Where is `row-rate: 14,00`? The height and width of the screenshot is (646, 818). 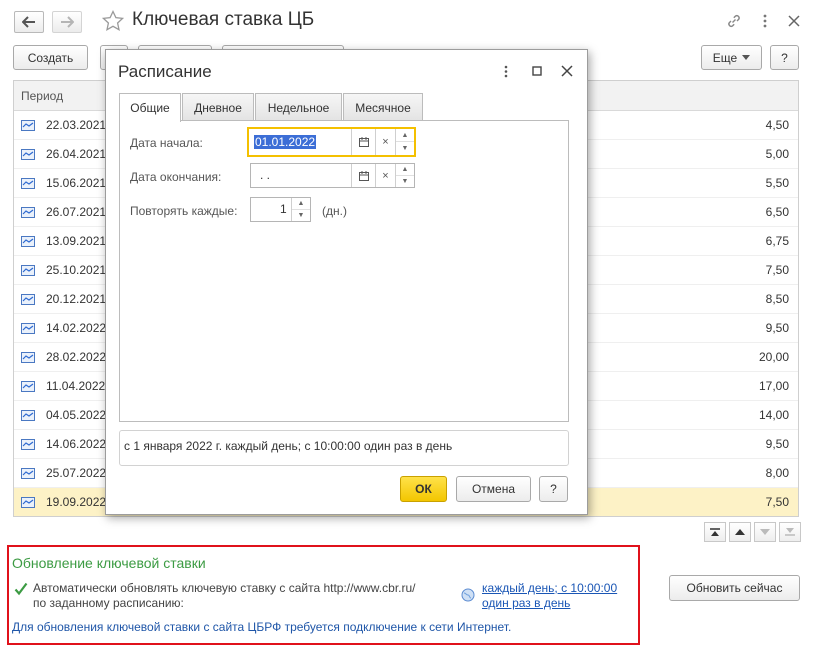 row-rate: 14,00 is located at coordinates (773, 415).